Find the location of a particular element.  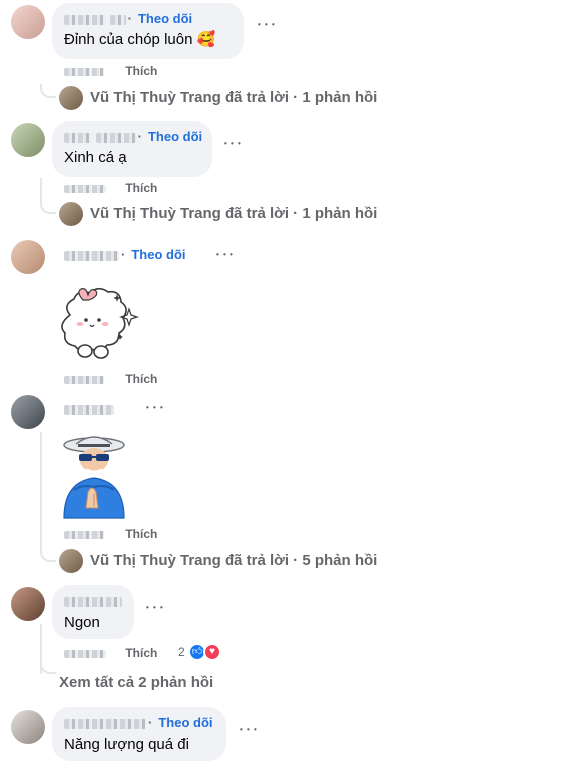

comment-bubble: Ngon is located at coordinates (93, 612).